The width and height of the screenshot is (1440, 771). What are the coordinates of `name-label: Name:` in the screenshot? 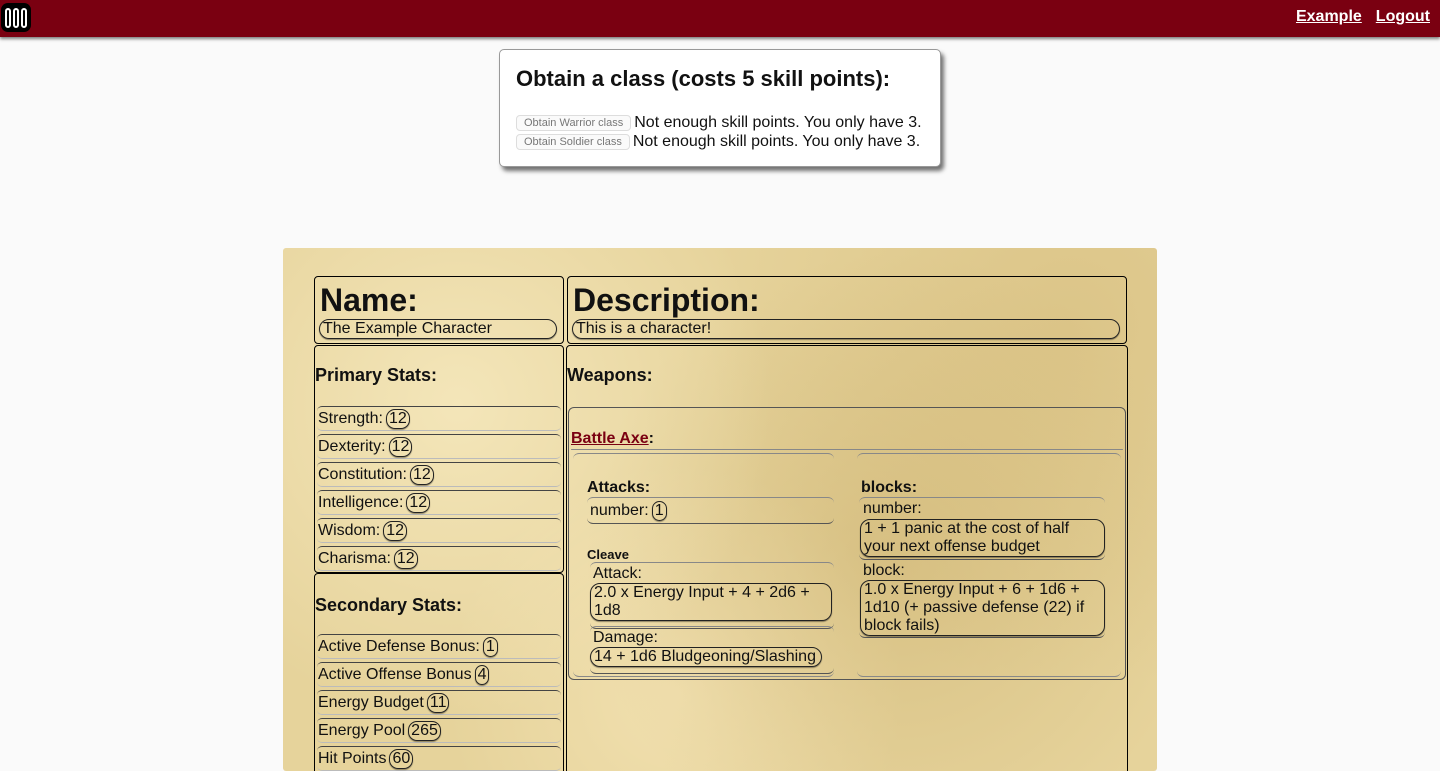 It's located at (369, 300).